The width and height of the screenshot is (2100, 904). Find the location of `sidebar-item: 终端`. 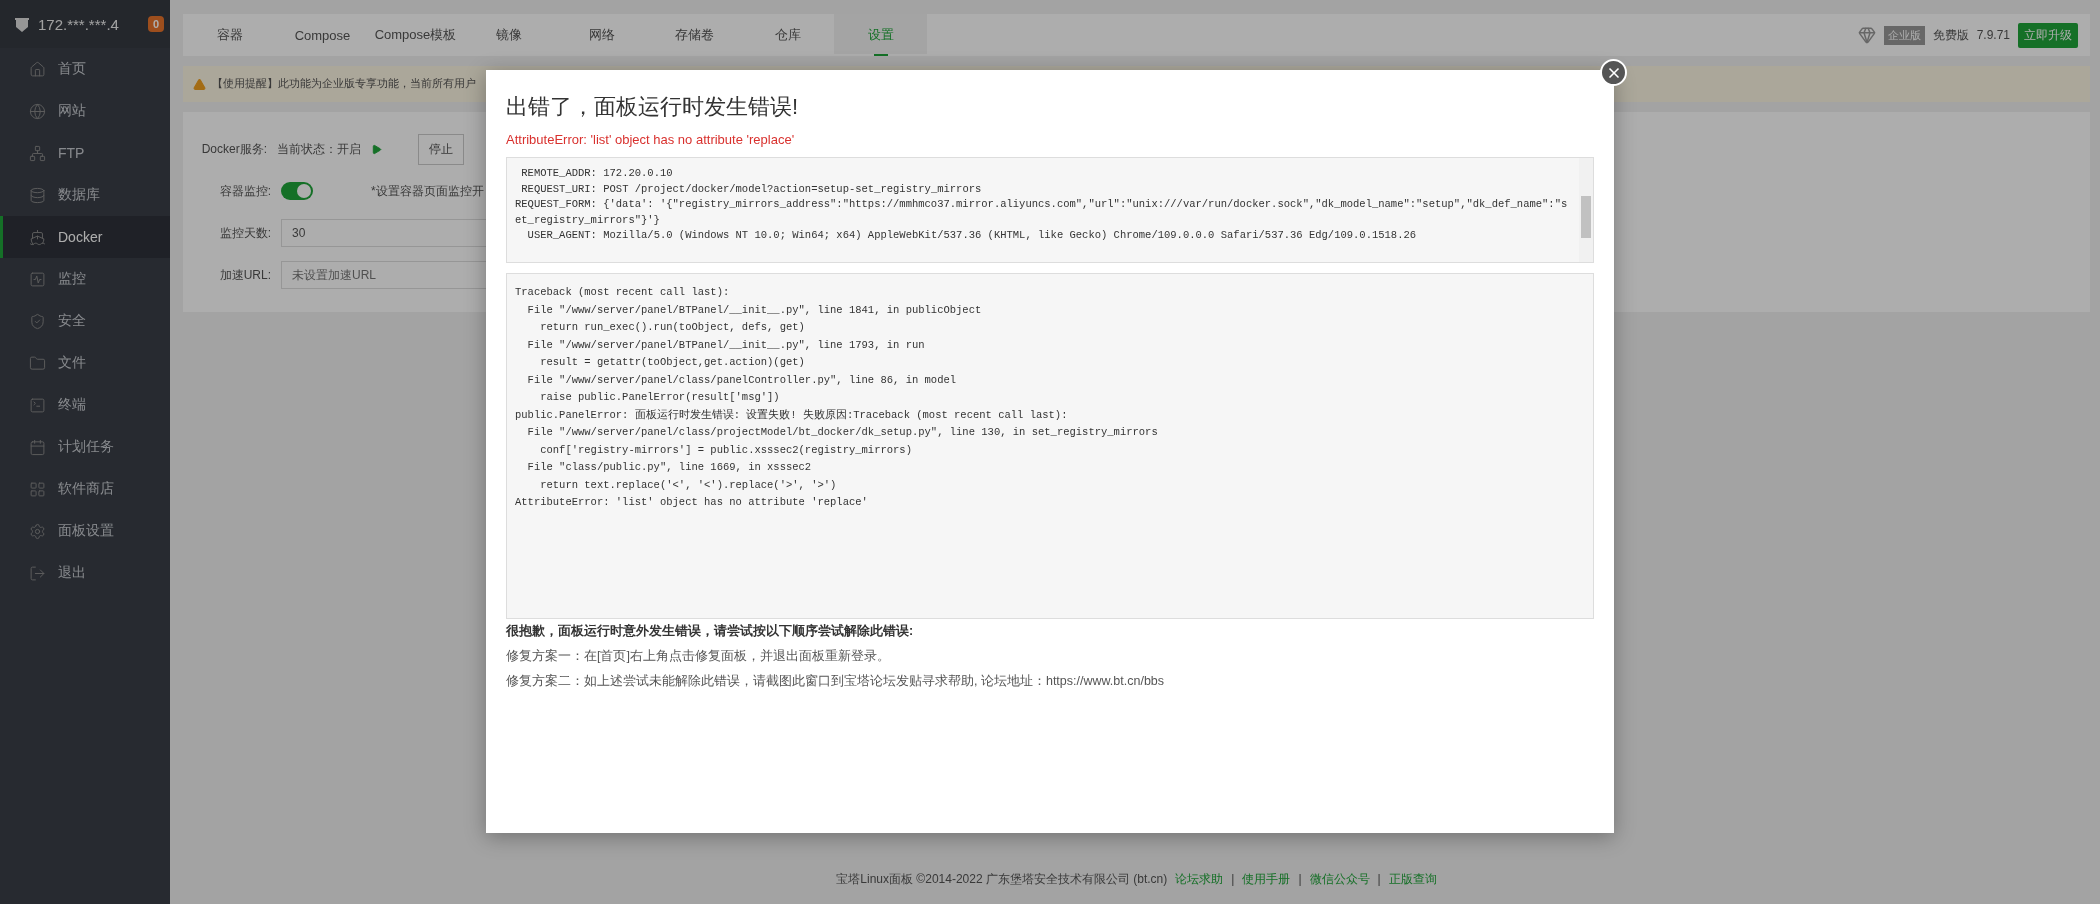

sidebar-item: 终端 is located at coordinates (85, 405).